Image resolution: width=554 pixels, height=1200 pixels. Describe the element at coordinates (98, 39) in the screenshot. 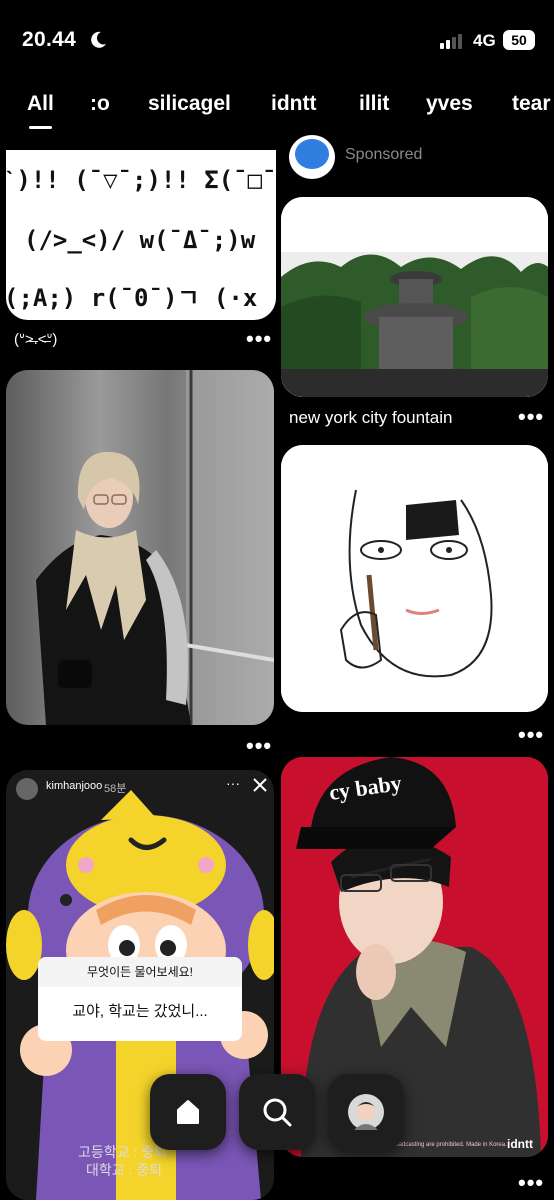

I see `moon-icon` at that location.